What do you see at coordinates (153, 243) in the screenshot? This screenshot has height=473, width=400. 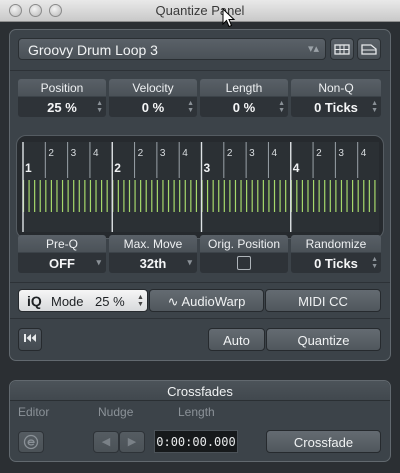 I see `max-move-label: Max. Move` at bounding box center [153, 243].